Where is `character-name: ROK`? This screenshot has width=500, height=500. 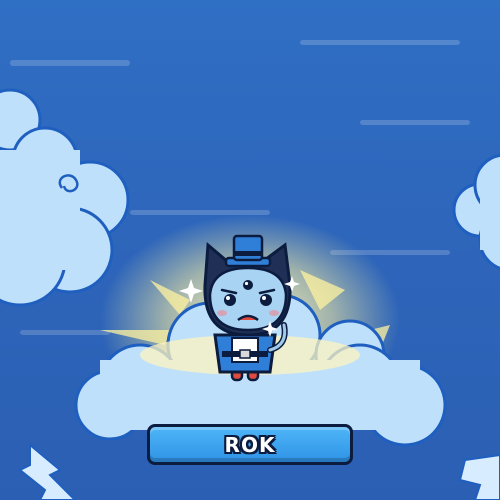
character-name: ROK is located at coordinates (250, 444).